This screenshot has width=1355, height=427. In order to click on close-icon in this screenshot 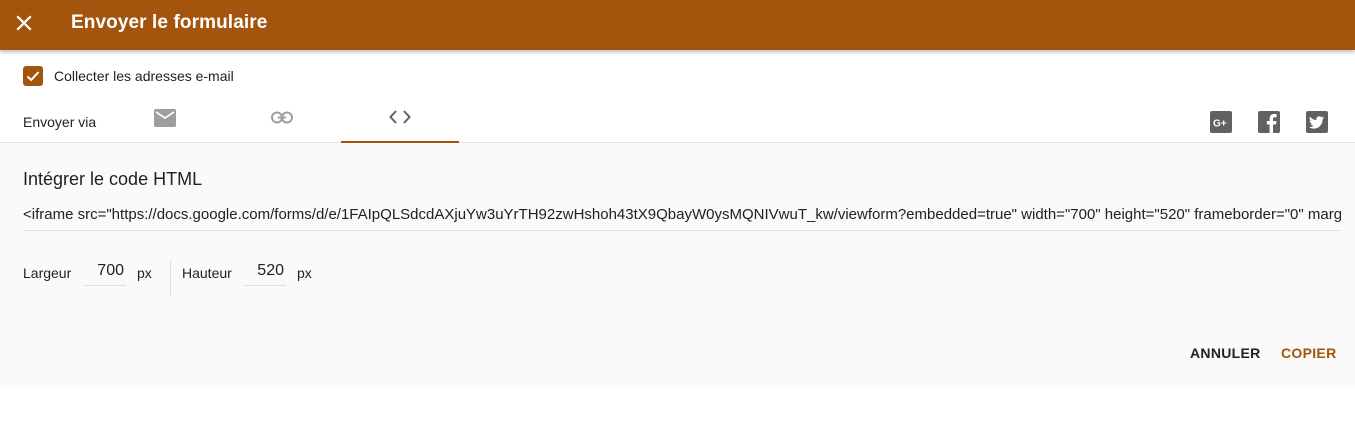, I will do `click(24, 23)`.